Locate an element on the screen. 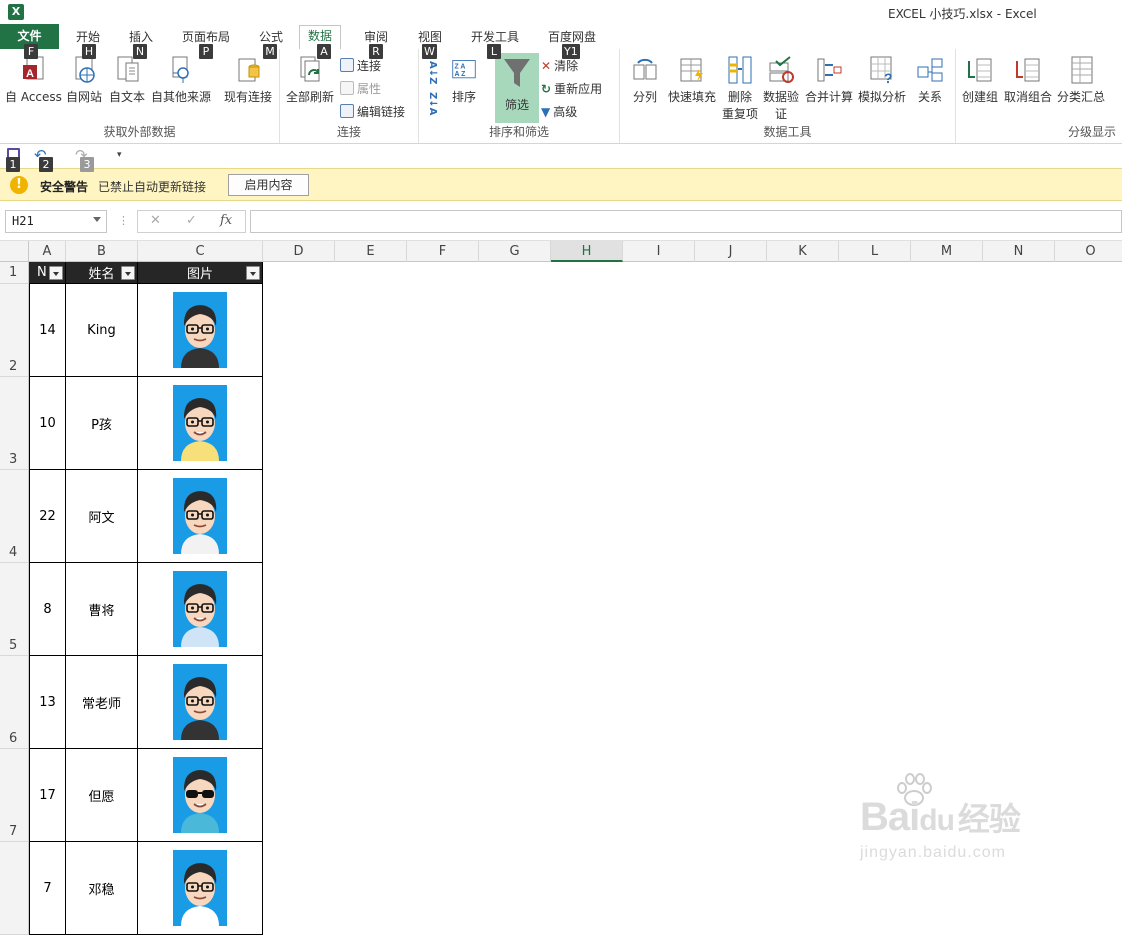  edit-links-button: 编辑链接 is located at coordinates (372, 111).